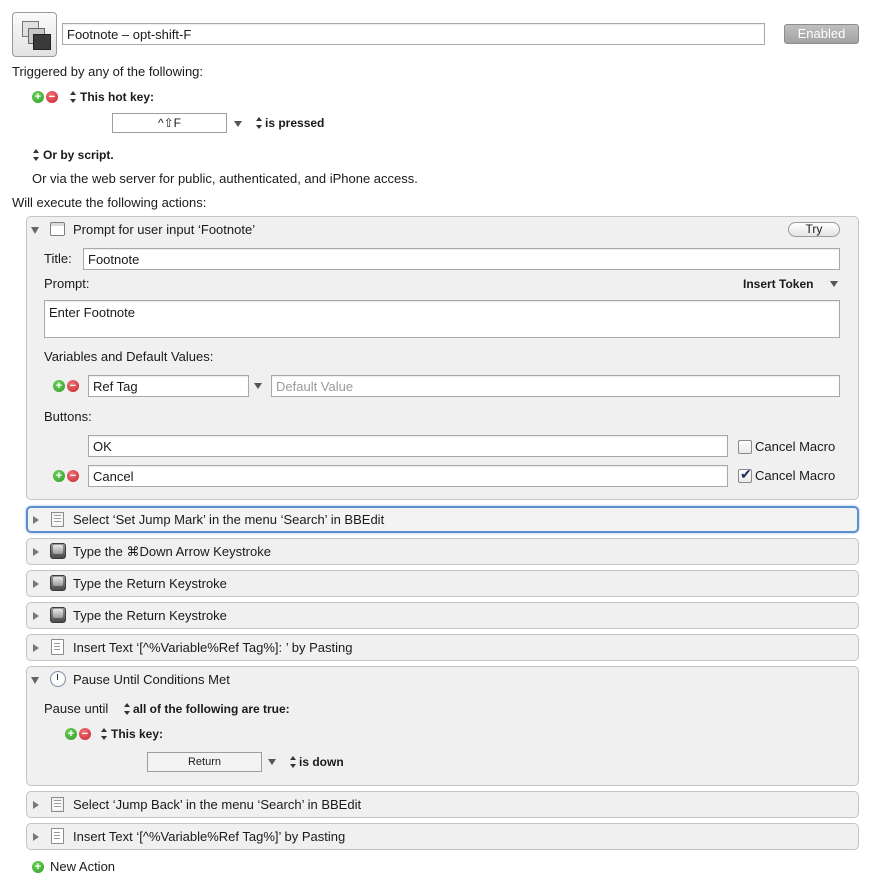 This screenshot has height=888, width=869. I want to click on cancel-cancel-macro-label: Cancel Macro, so click(795, 476).